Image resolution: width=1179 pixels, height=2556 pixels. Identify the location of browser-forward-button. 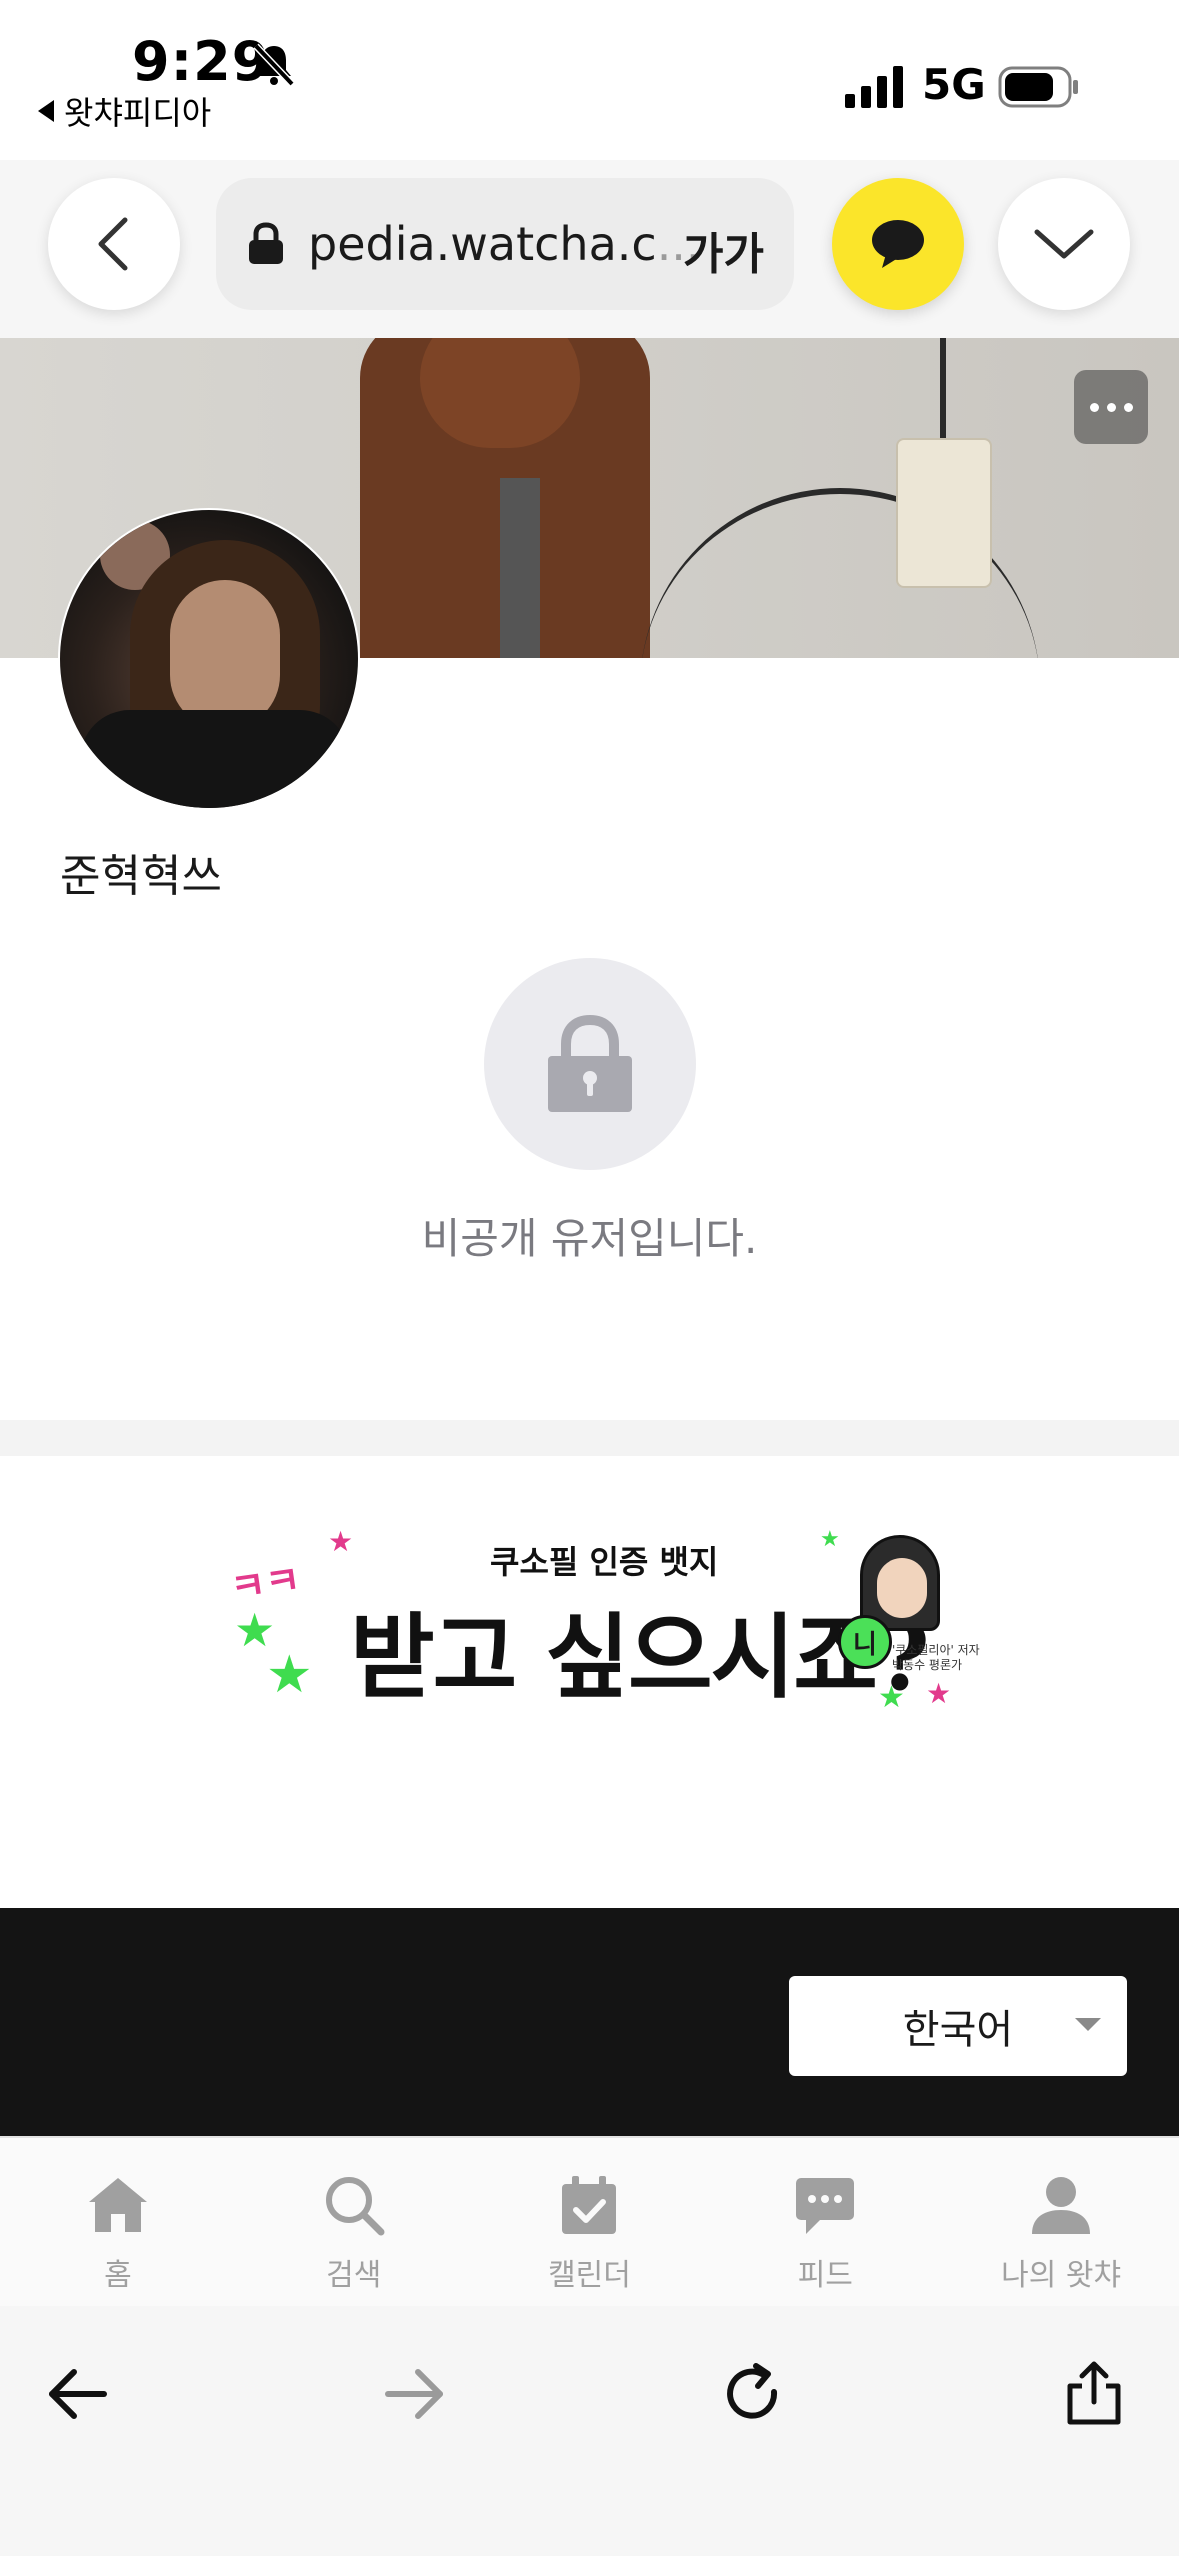
(414, 2394).